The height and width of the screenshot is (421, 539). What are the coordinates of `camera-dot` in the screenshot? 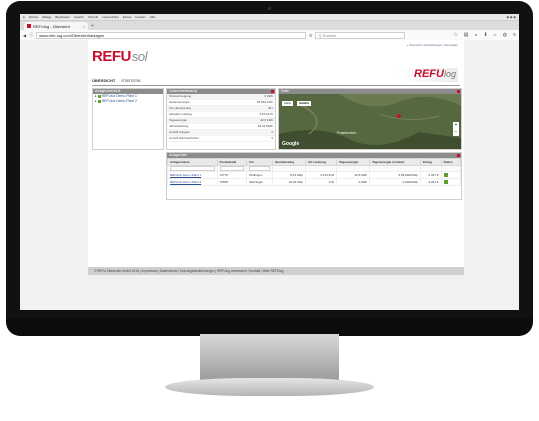 It's located at (269, 8).